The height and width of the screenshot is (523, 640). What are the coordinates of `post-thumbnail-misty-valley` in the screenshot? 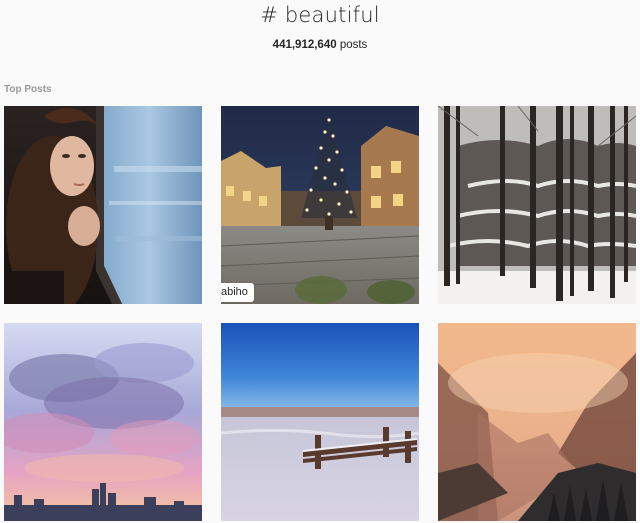 It's located at (537, 422).